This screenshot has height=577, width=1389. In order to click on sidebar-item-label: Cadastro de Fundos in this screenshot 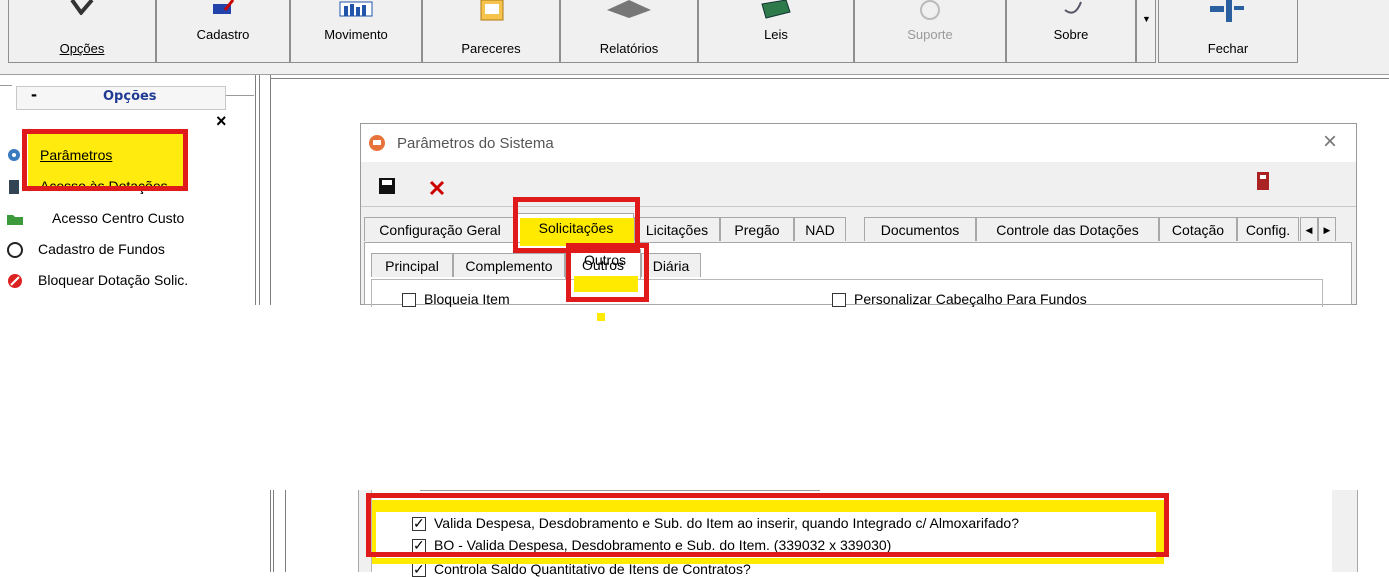, I will do `click(101, 249)`.